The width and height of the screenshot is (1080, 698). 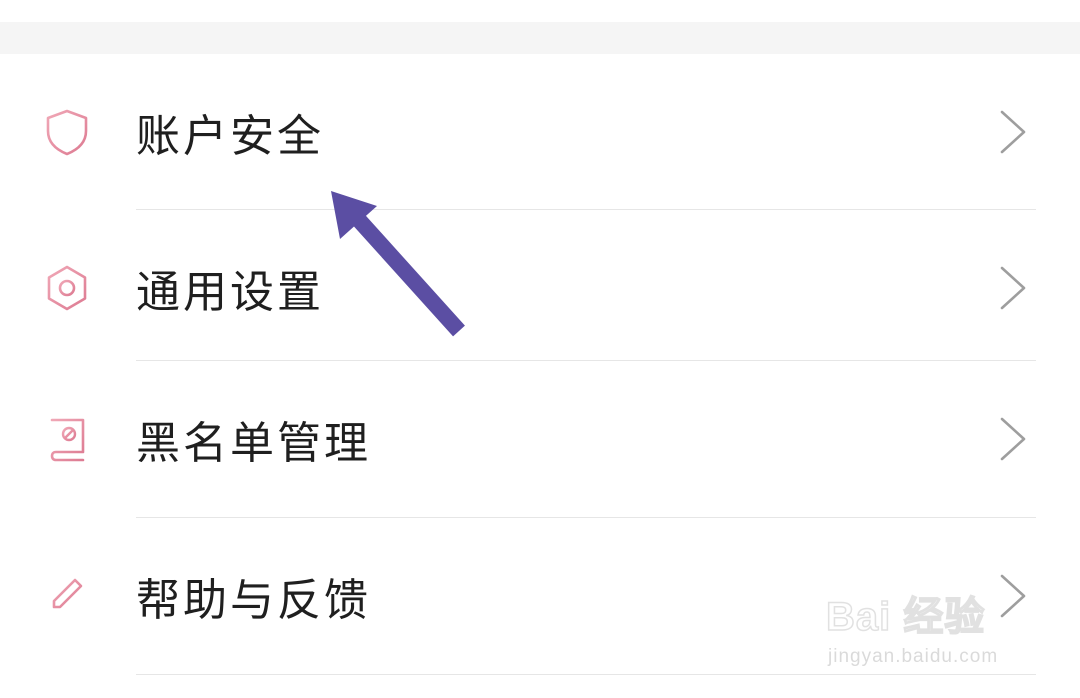 What do you see at coordinates (253, 443) in the screenshot?
I see `menu-item-label: 黑名单管理` at bounding box center [253, 443].